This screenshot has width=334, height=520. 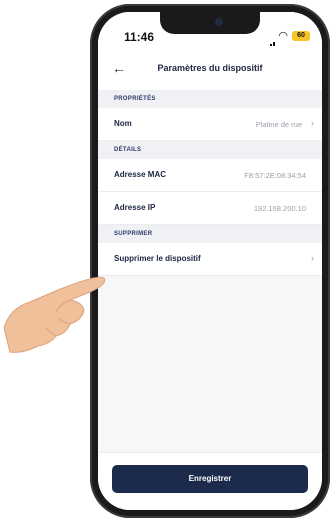 I want to click on battery-icon: 60, so click(x=301, y=36).